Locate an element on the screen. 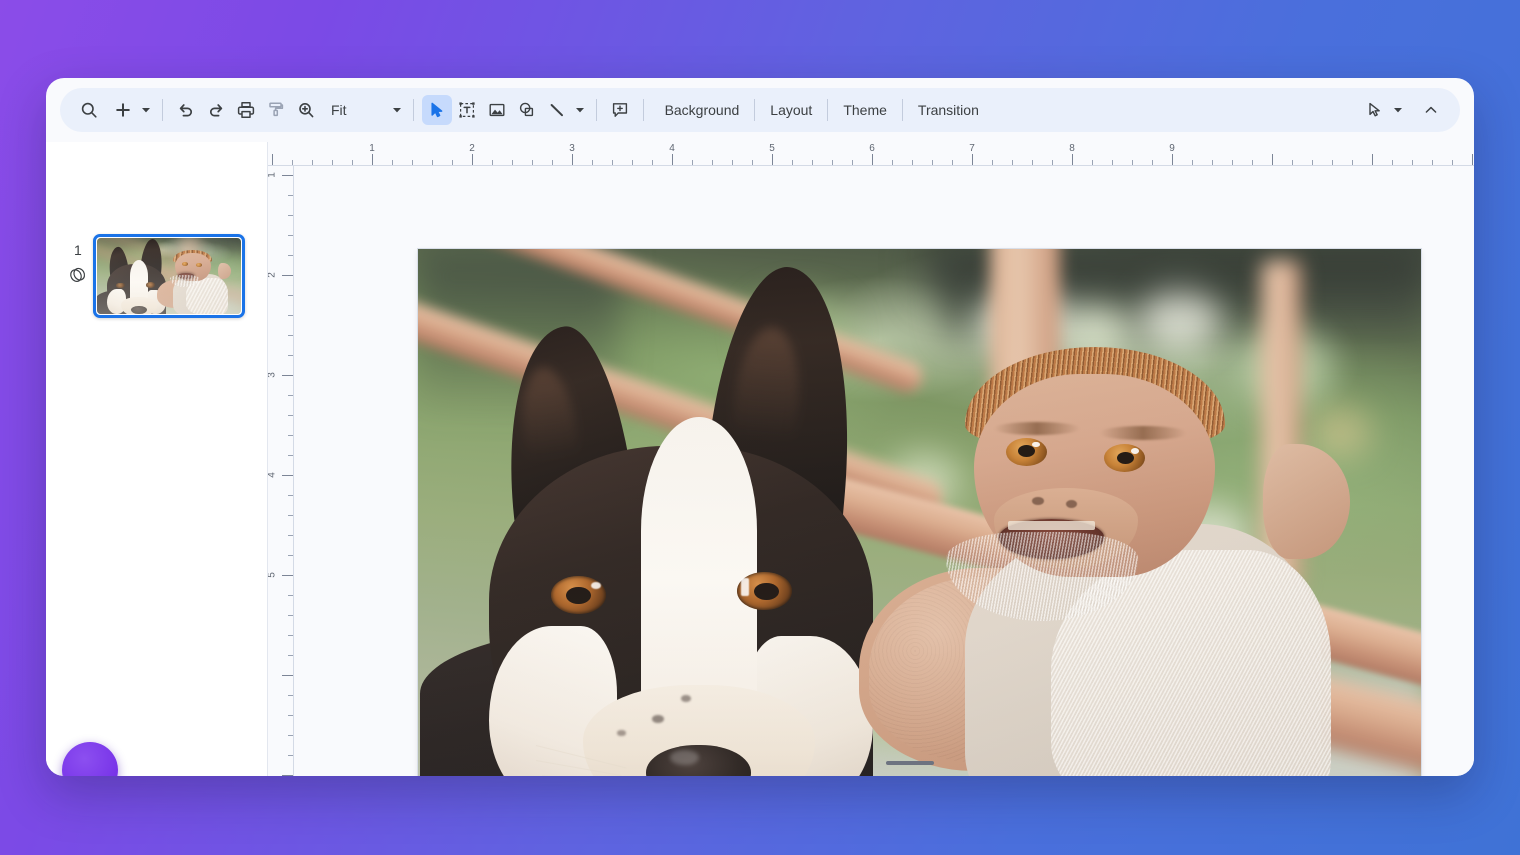 The height and width of the screenshot is (855, 1520). horizontal-scroll-thumb is located at coordinates (910, 763).